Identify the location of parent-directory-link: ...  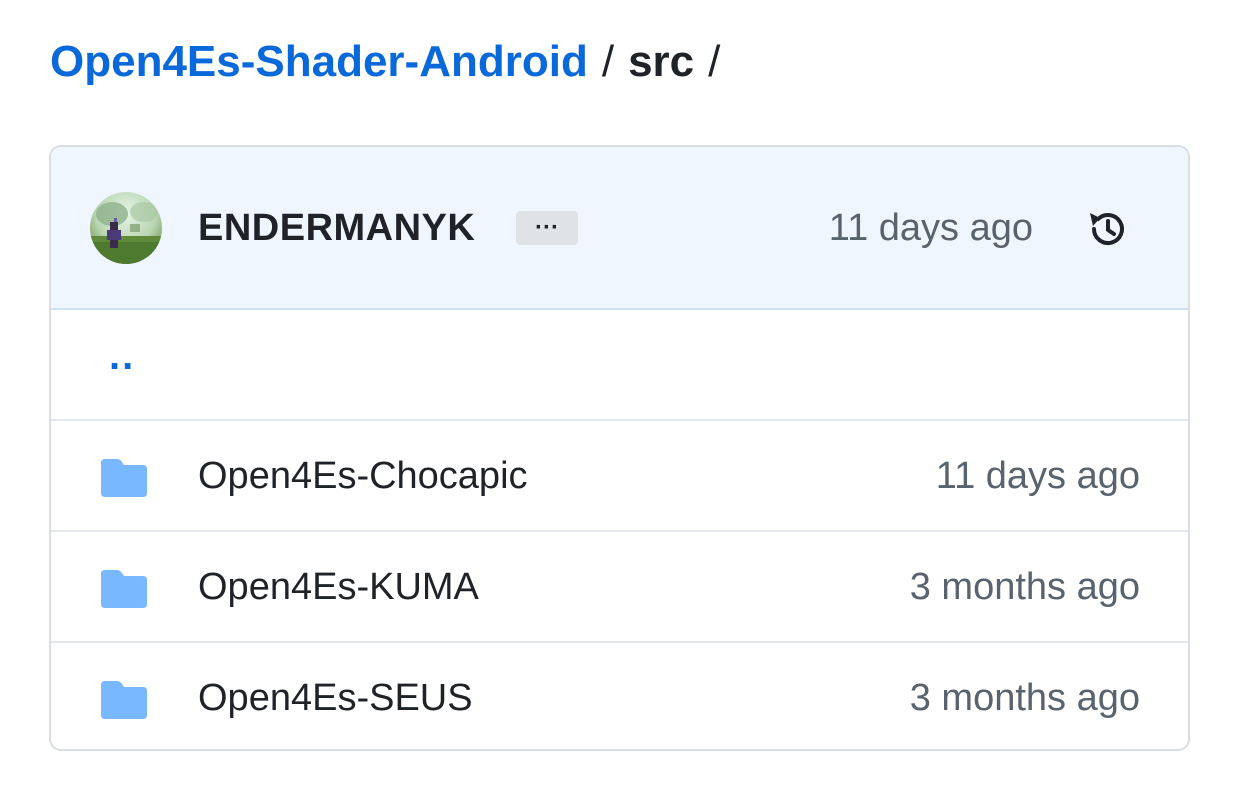
(122, 356).